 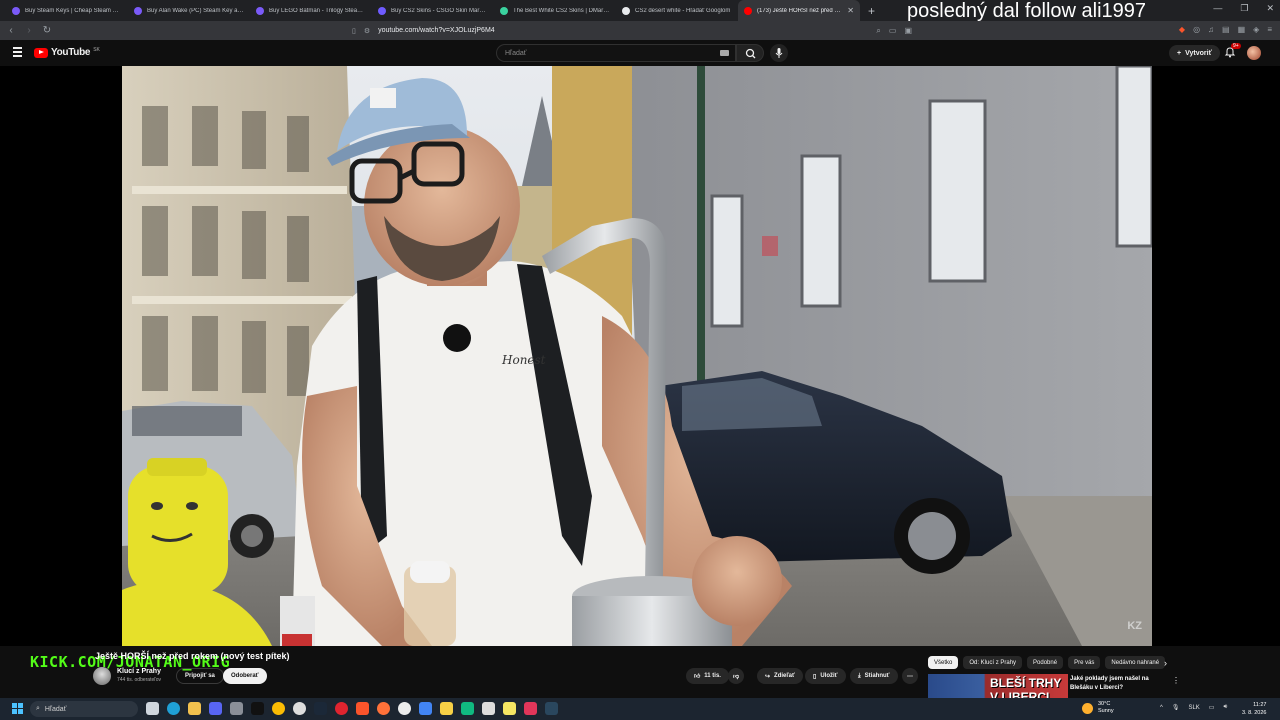 I want to click on thumbs-down-icon: 👎︎, so click(x=736, y=677).